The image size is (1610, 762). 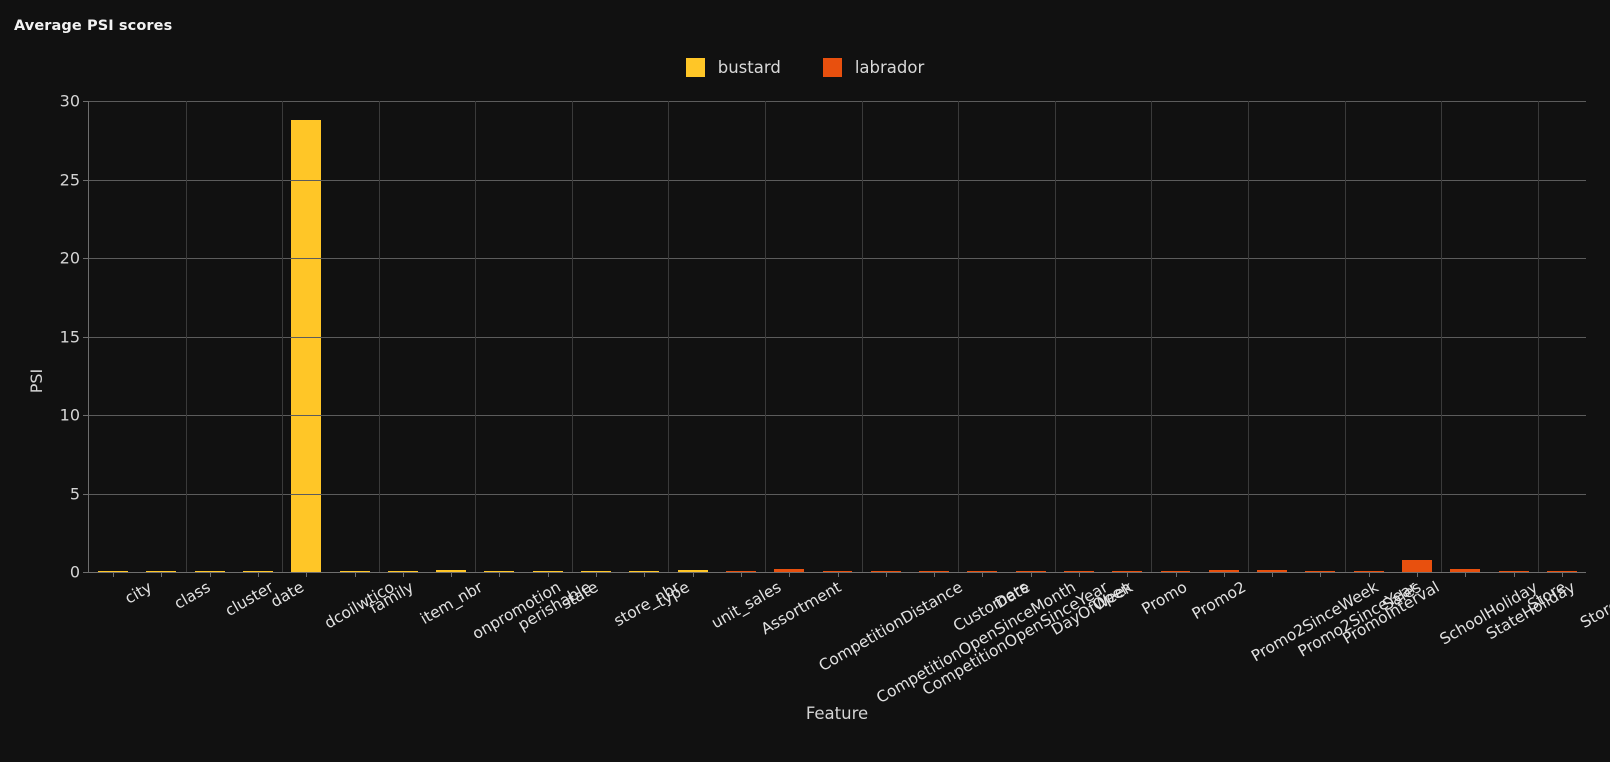 I want to click on legend-label-labrador: labrador, so click(x=889, y=67).